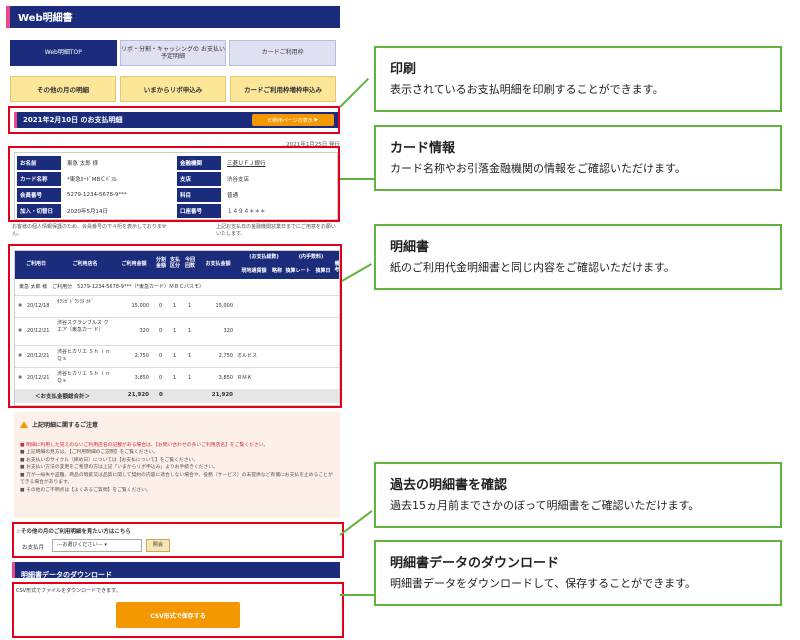 Image resolution: width=800 pixels, height=640 pixels. What do you see at coordinates (199, 195) in the screenshot?
I see `card-info-label: 科目` at bounding box center [199, 195].